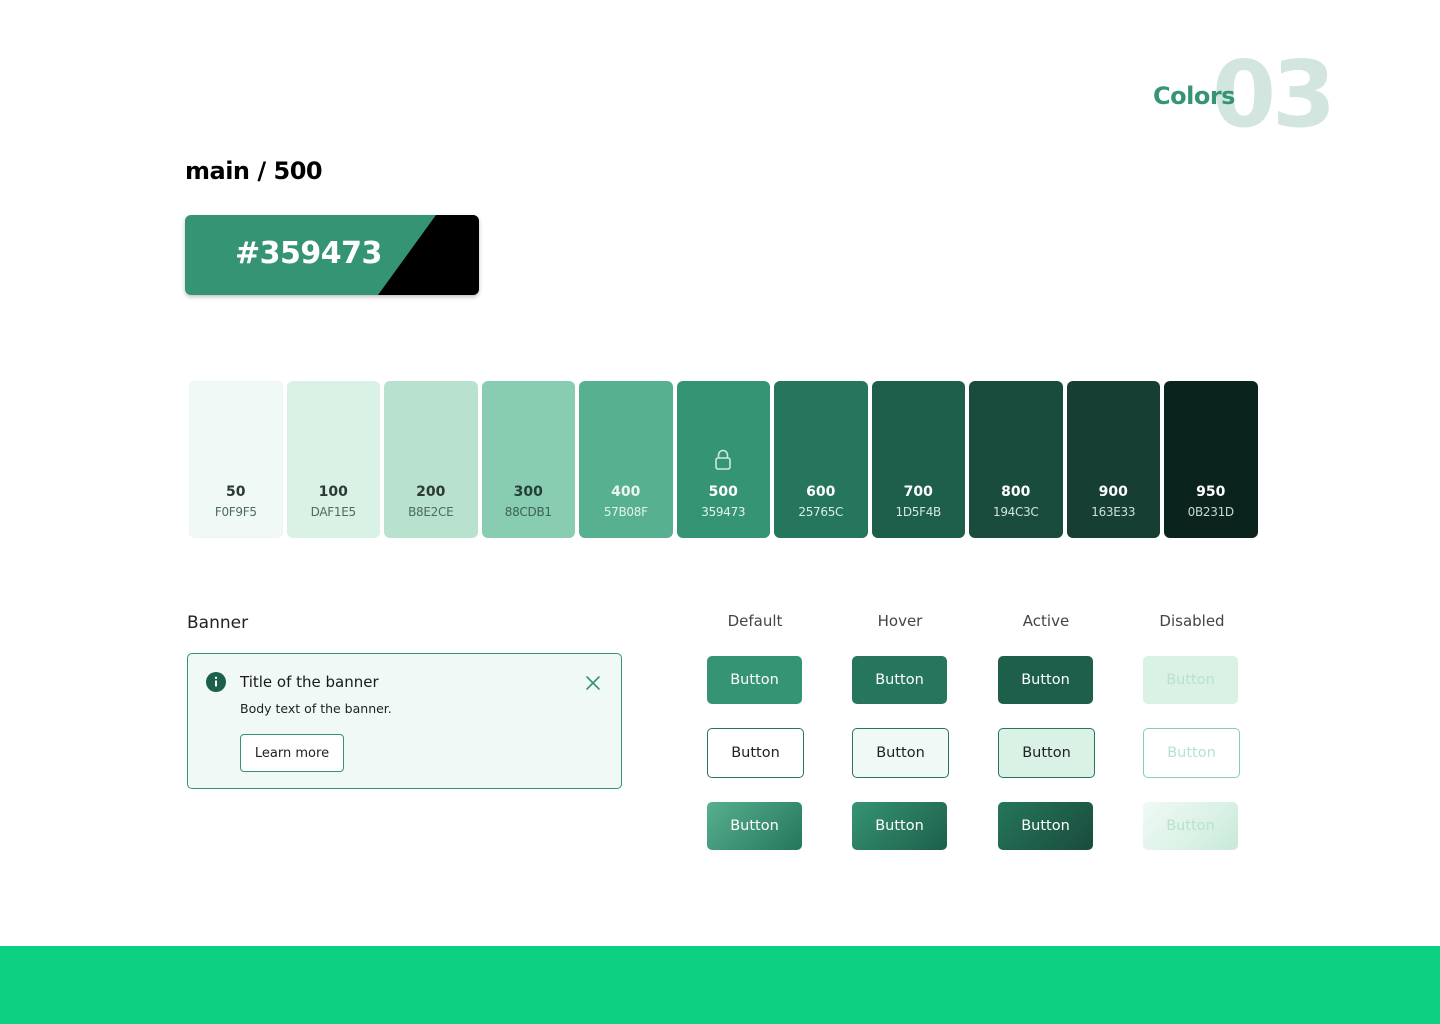 The image size is (1440, 1024). What do you see at coordinates (309, 682) in the screenshot?
I see `banner-title: Title of the banner` at bounding box center [309, 682].